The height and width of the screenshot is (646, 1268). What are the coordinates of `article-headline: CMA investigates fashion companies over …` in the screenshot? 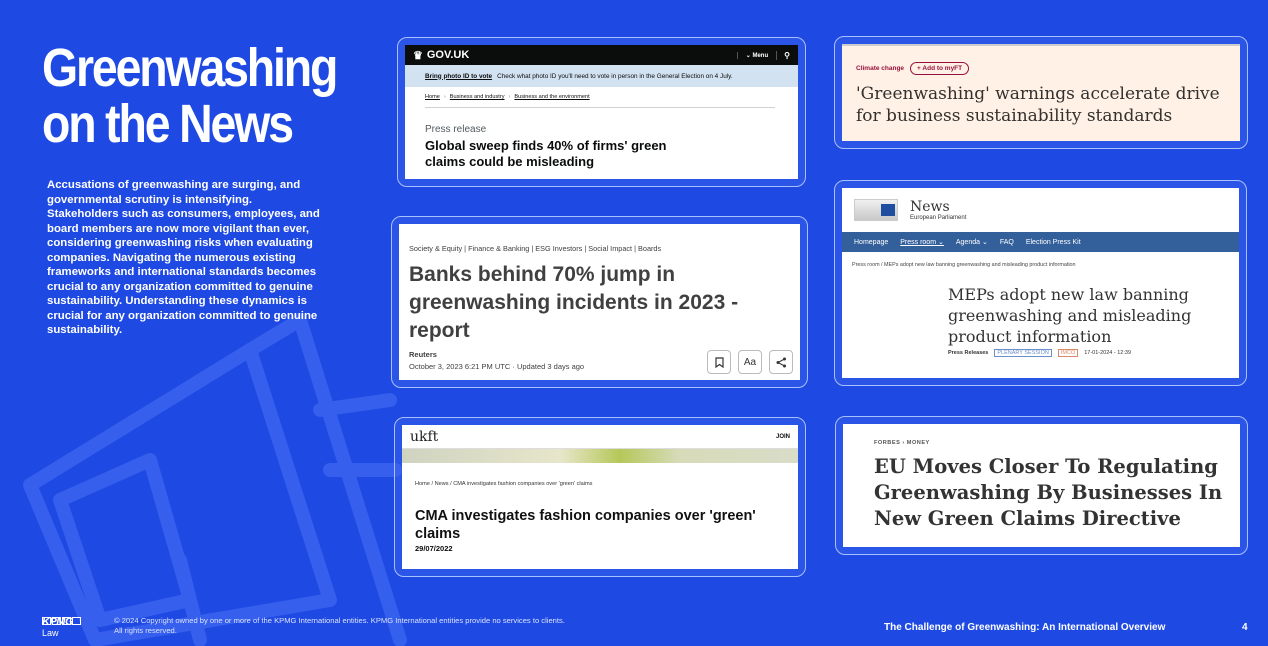 It's located at (594, 515).